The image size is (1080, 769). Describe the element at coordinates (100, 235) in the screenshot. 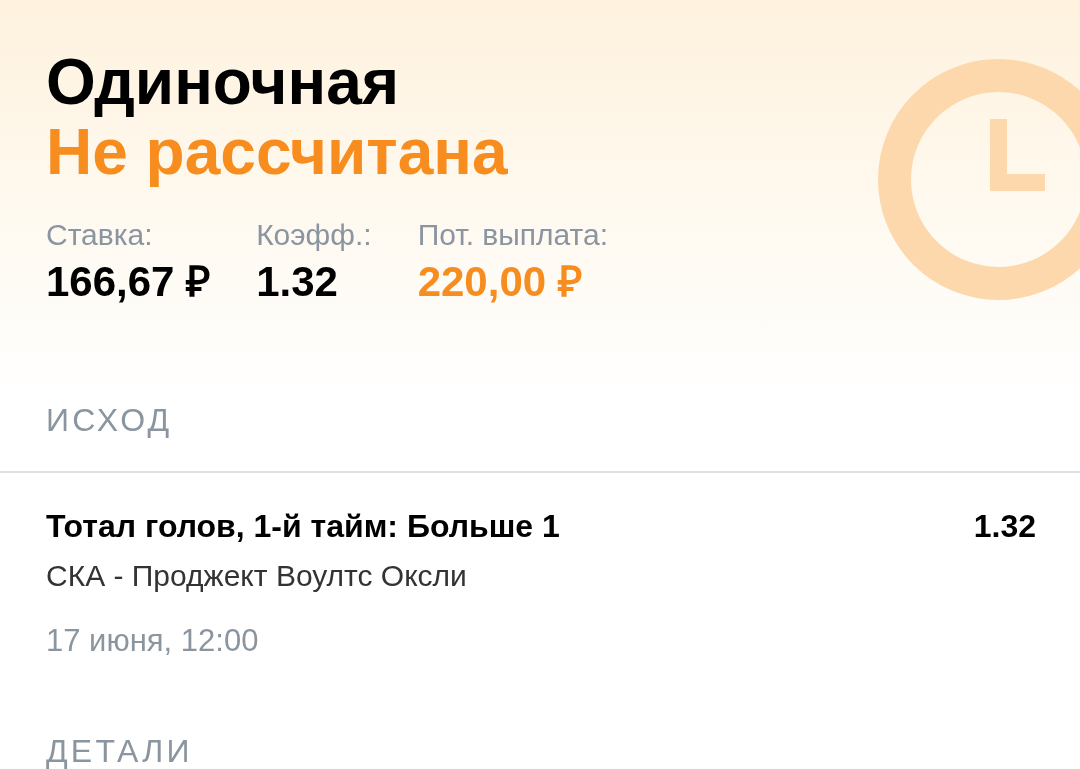

I see `stat-label: Ставка:` at that location.